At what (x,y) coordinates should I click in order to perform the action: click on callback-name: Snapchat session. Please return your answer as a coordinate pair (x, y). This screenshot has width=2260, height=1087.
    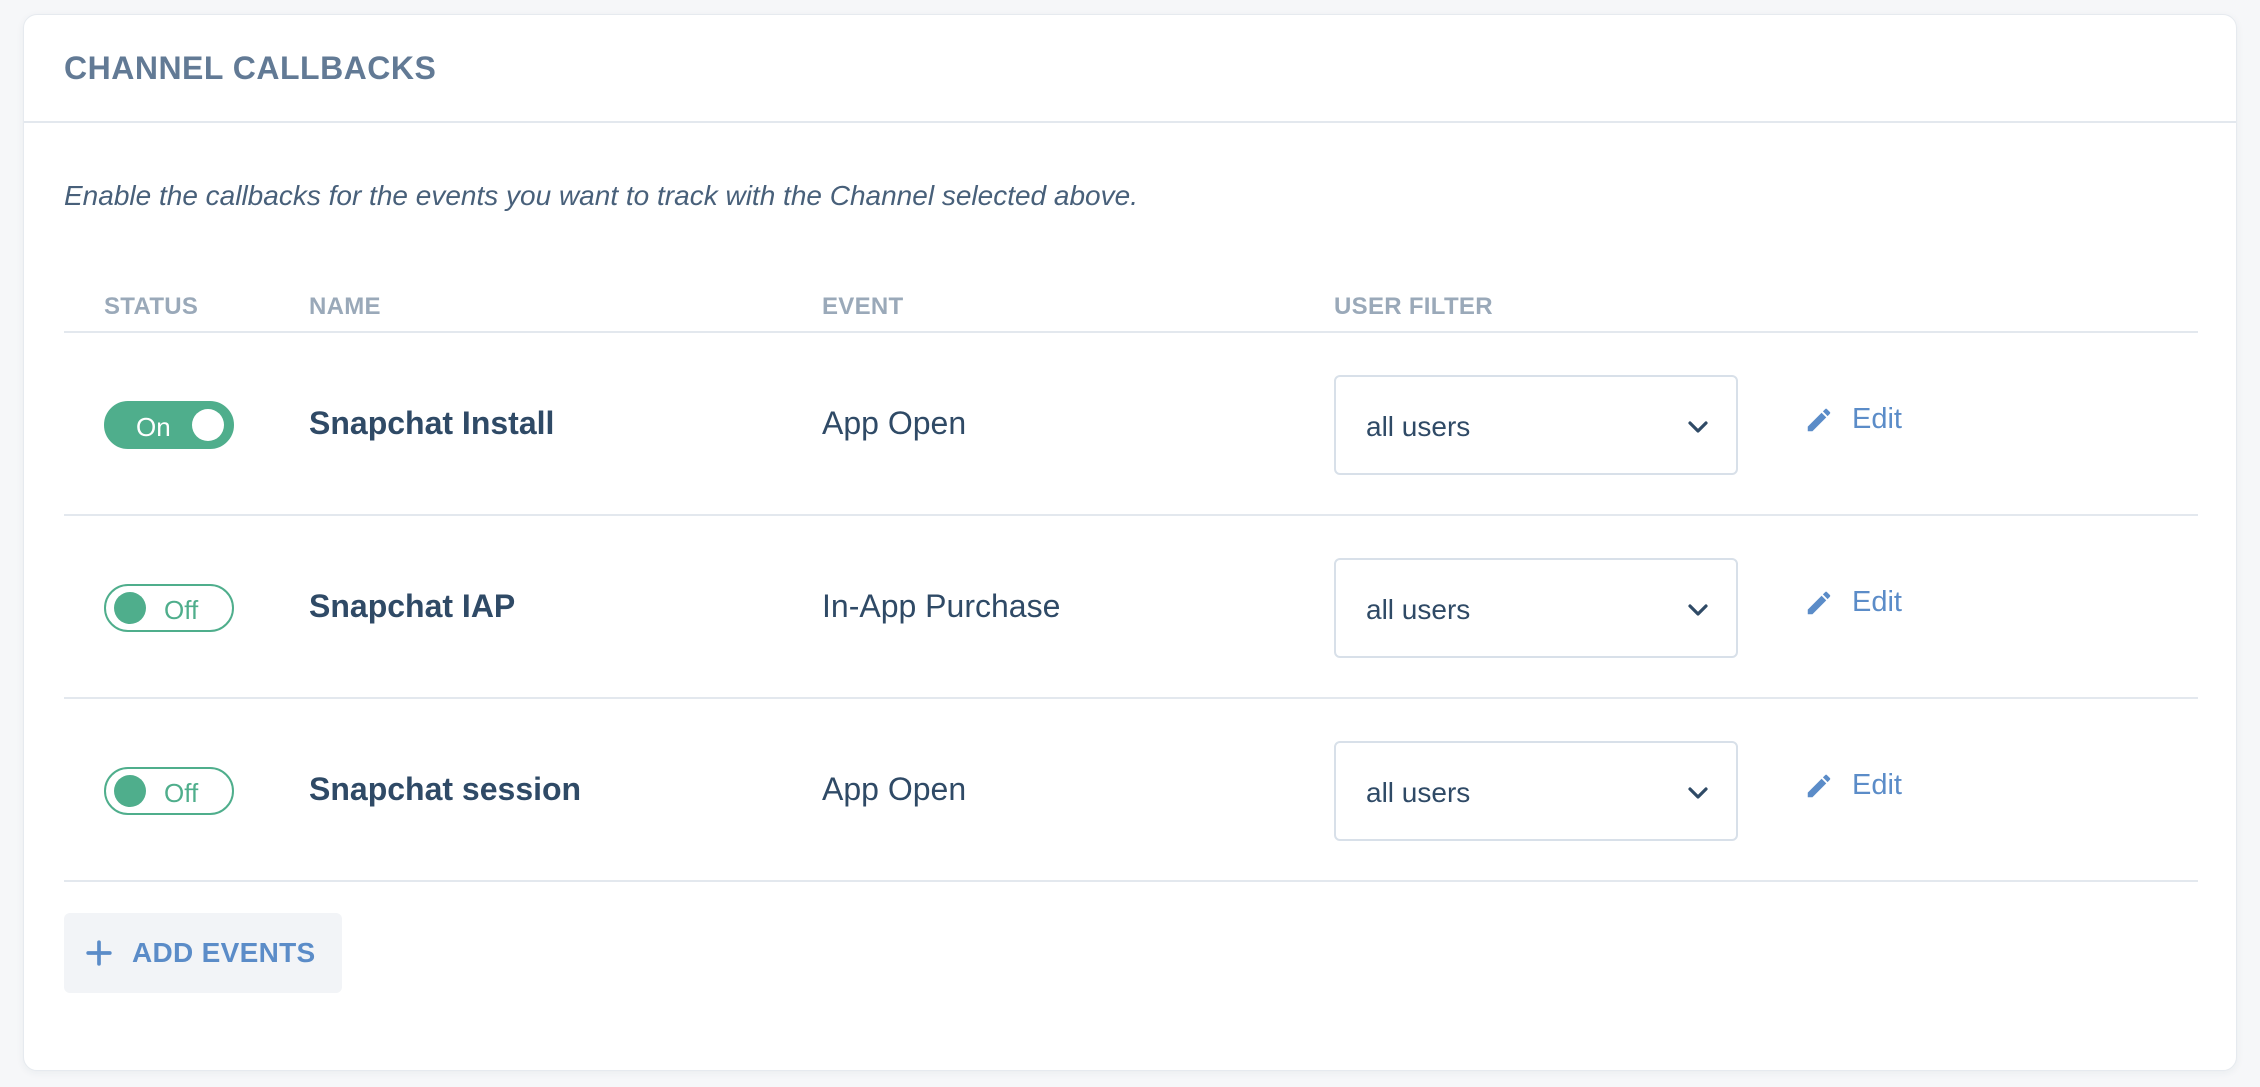
    Looking at the image, I should click on (445, 789).